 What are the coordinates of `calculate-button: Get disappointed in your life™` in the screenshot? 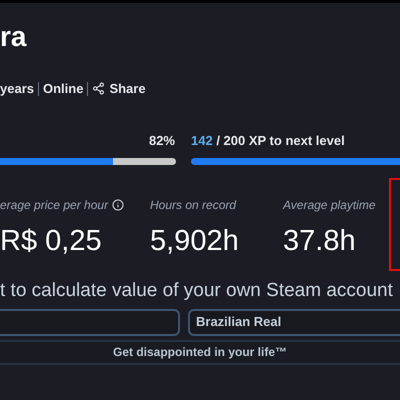 It's located at (200, 352).